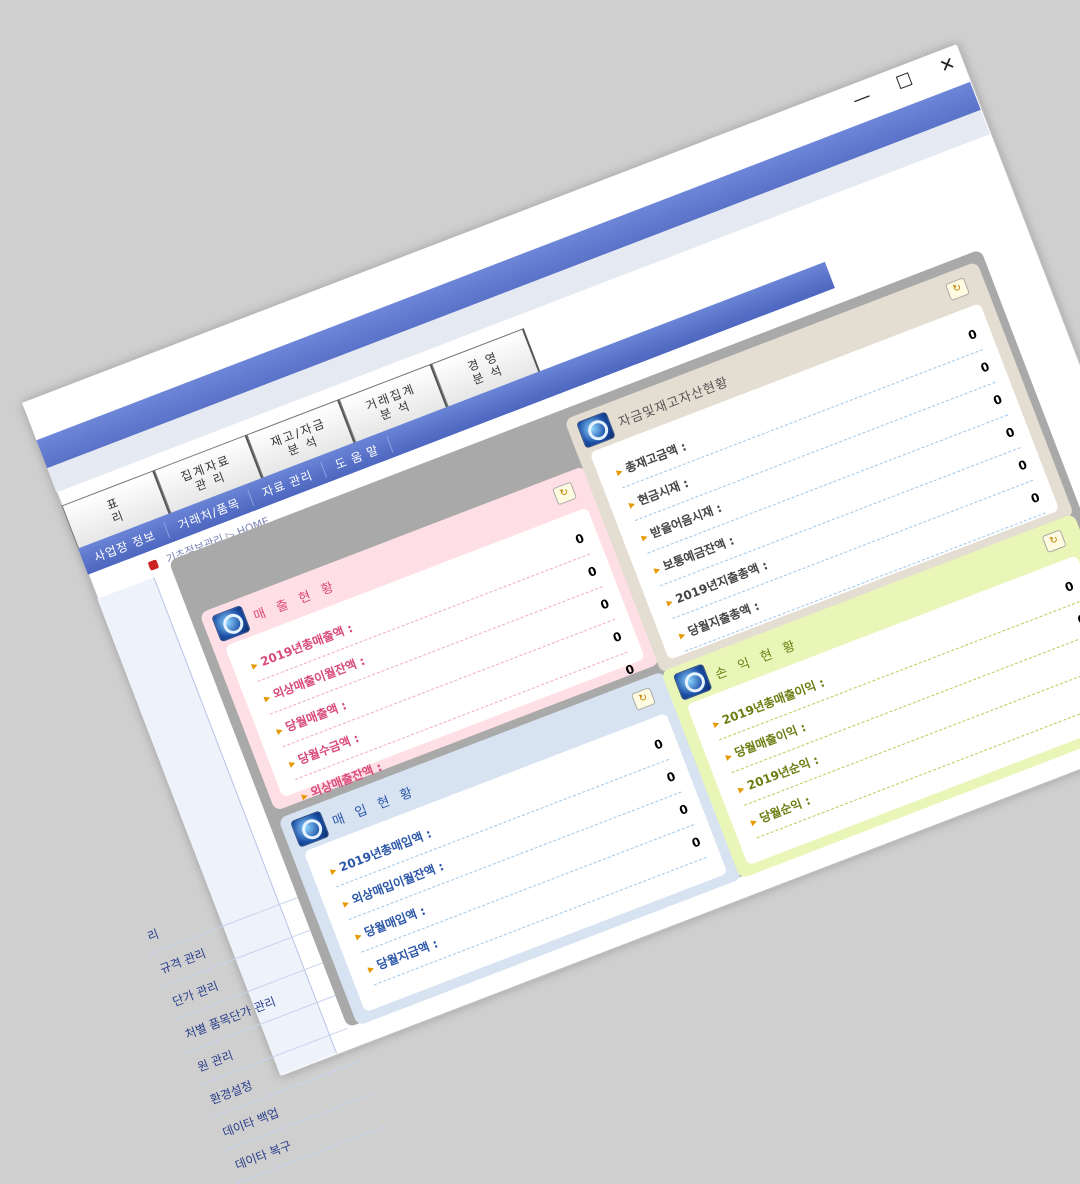 Image resolution: width=1080 pixels, height=1184 pixels. Describe the element at coordinates (862, 98) in the screenshot. I see `minimize-button: —` at that location.